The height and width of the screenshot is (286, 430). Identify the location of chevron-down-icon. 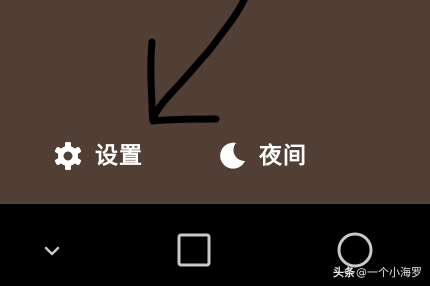
(52, 252).